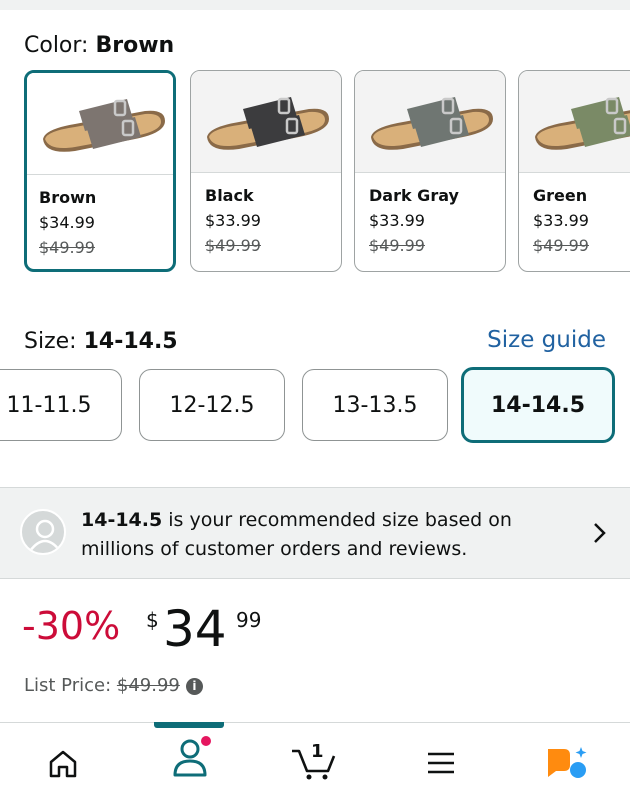 This screenshot has height=800, width=630. I want to click on assistant-icon, so click(567, 762).